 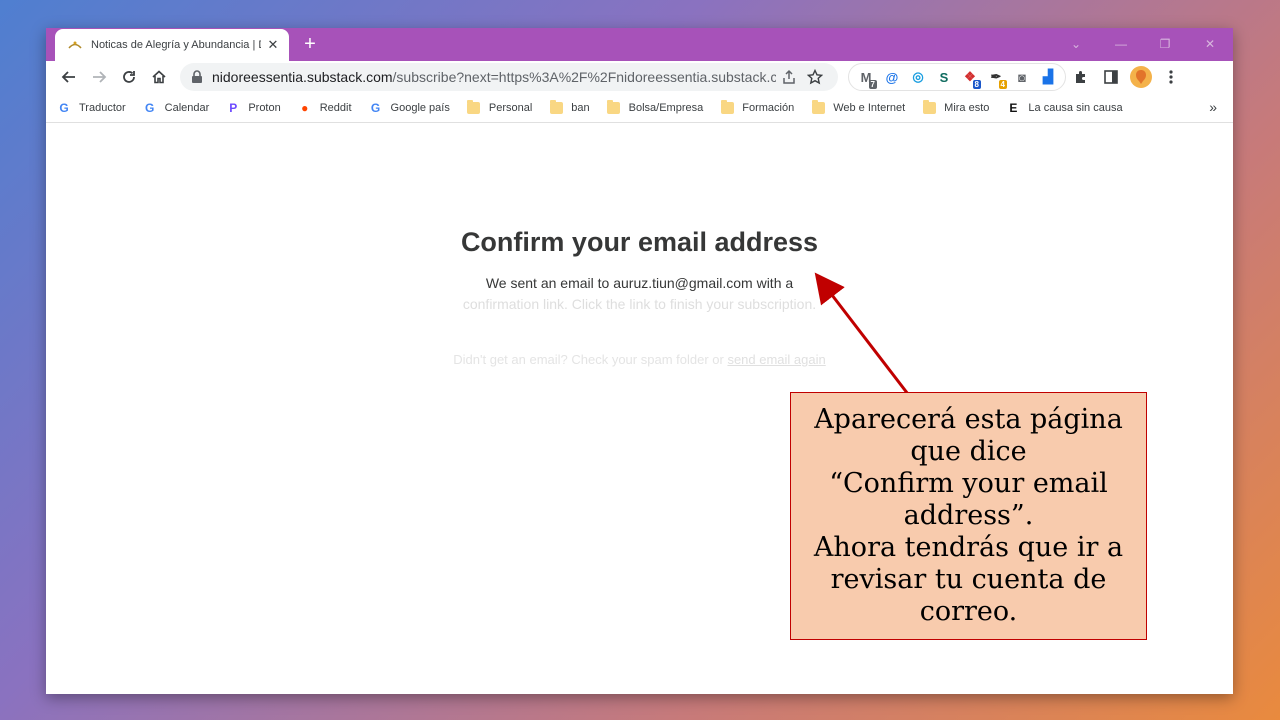 I want to click on forward-button, so click(x=99, y=77).